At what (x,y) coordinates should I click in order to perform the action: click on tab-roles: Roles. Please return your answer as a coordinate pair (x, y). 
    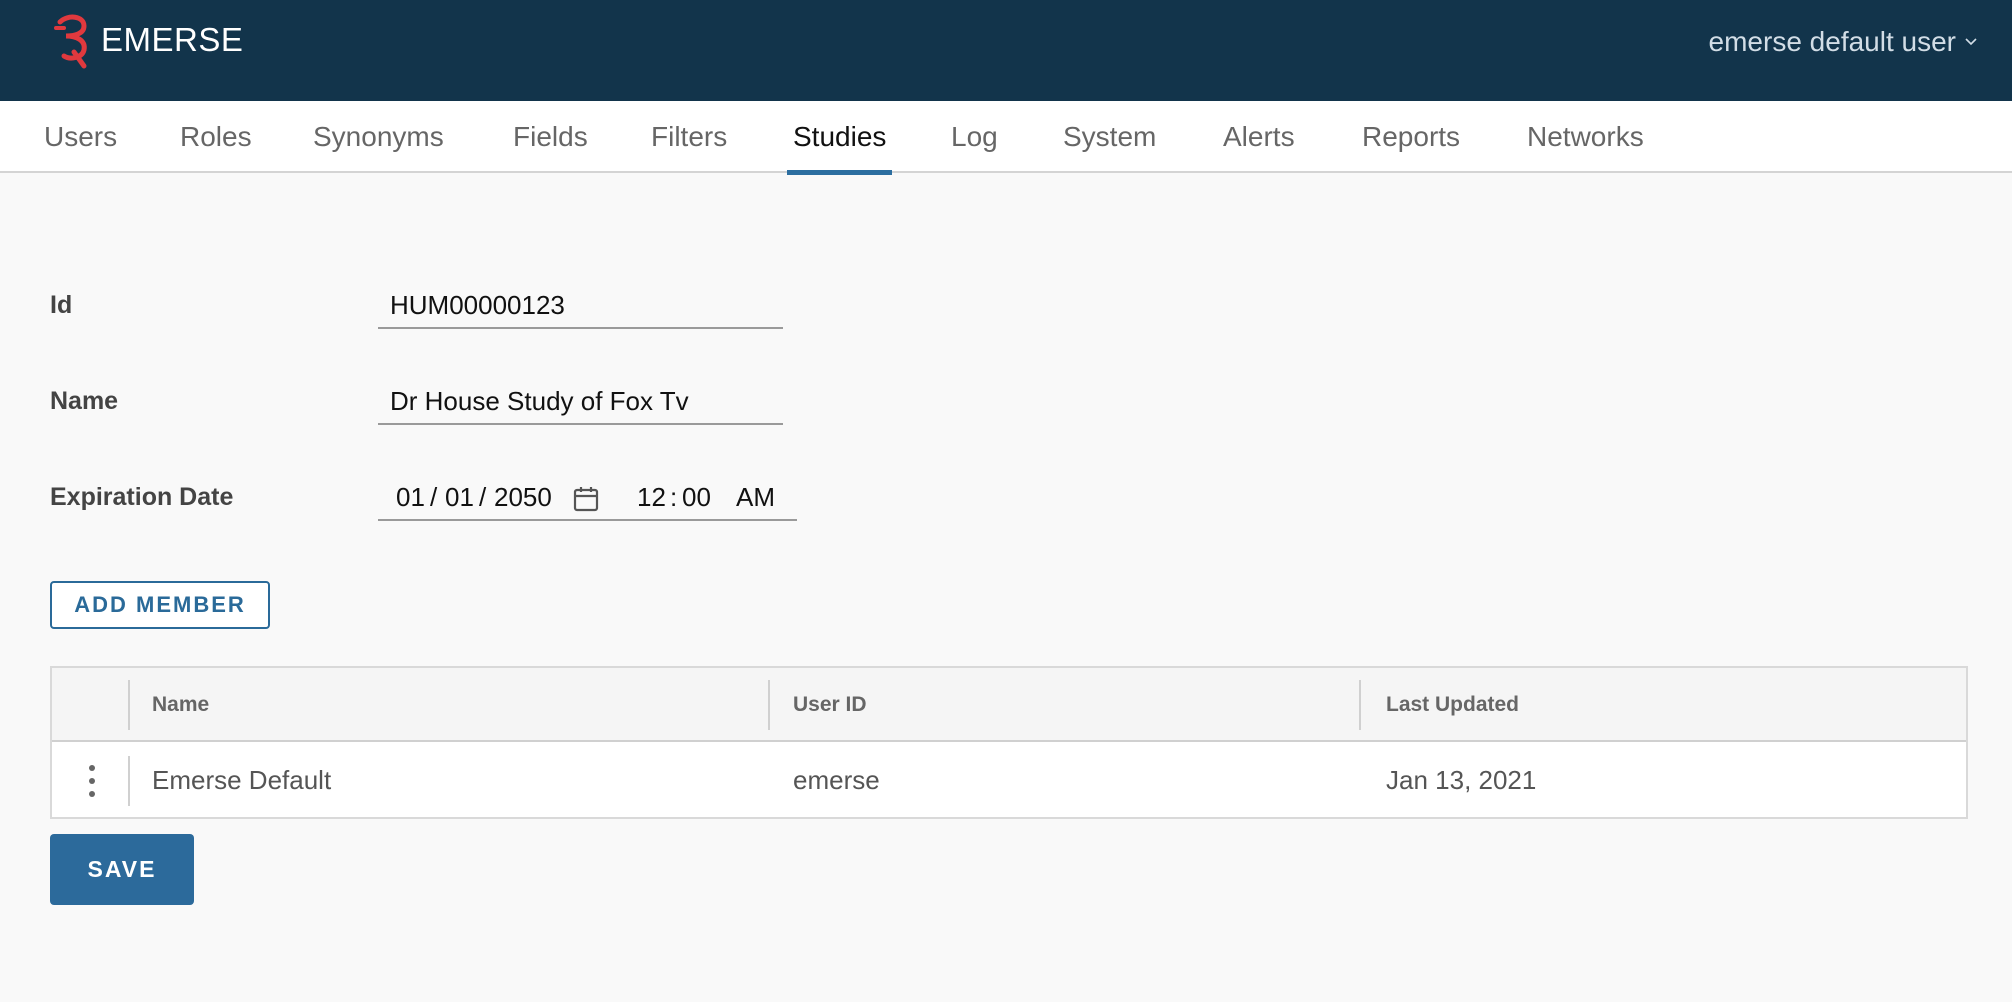
    Looking at the image, I should click on (216, 137).